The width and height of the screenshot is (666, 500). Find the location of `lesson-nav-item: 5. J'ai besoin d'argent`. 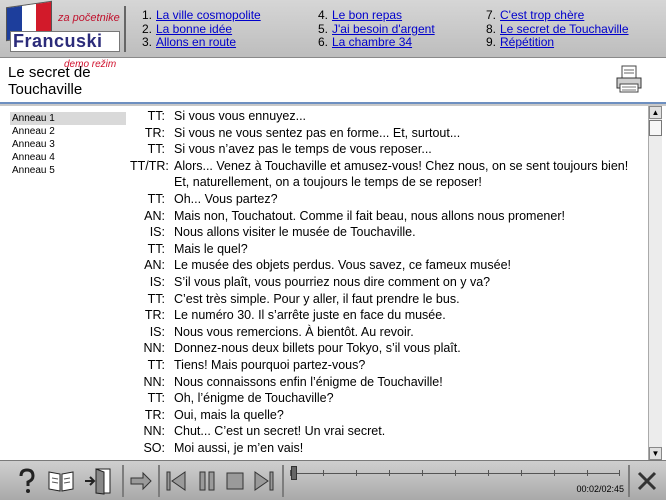

lesson-nav-item: 5. J'ai besoin d'argent is located at coordinates (376, 29).